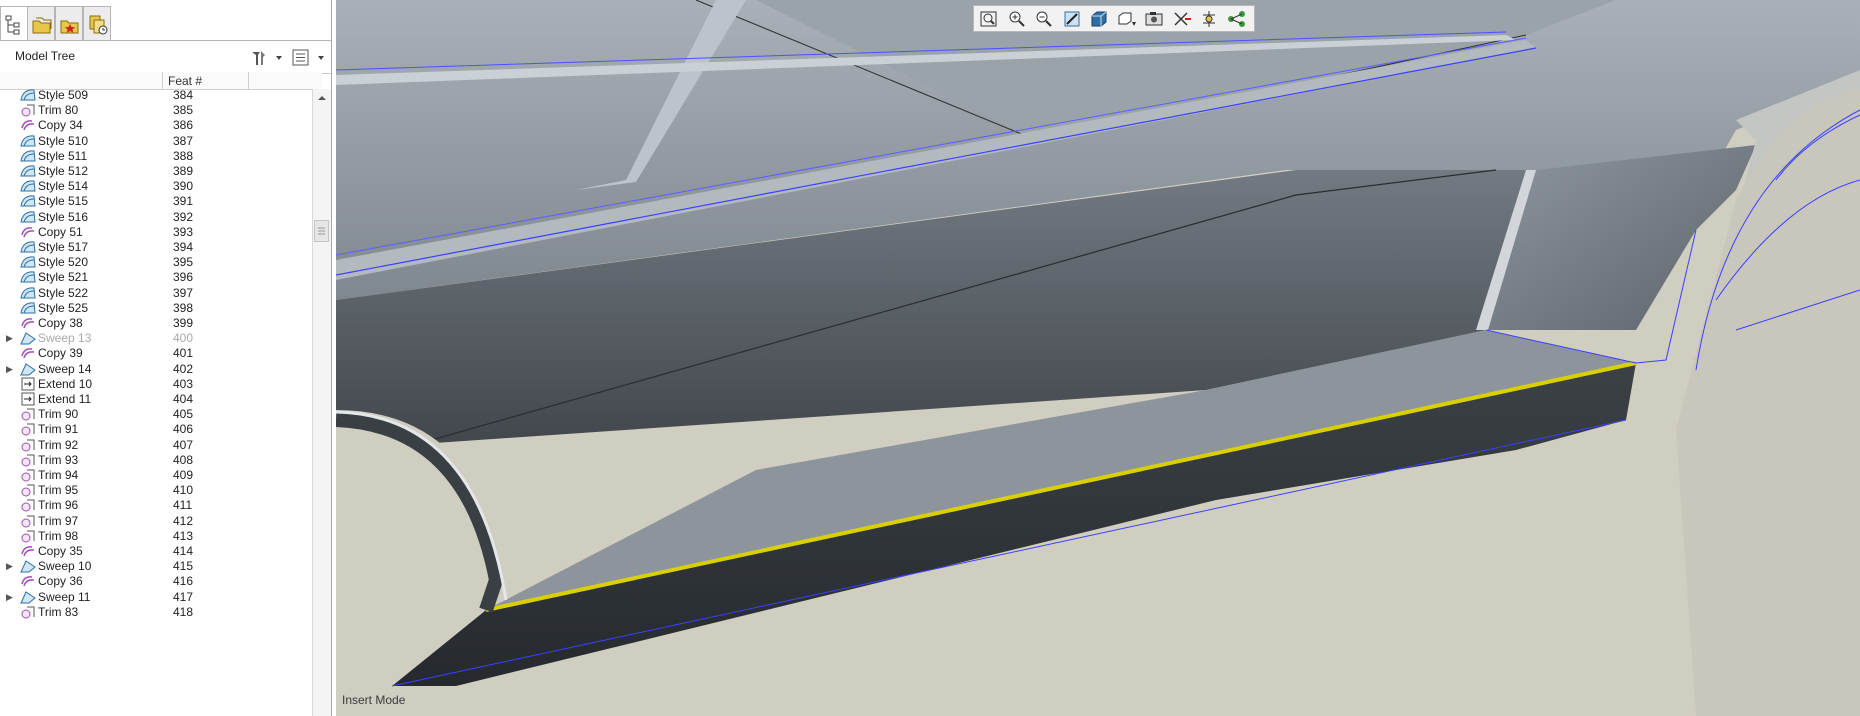 Image resolution: width=1860 pixels, height=716 pixels. I want to click on zoom-in-icon, so click(1017, 21).